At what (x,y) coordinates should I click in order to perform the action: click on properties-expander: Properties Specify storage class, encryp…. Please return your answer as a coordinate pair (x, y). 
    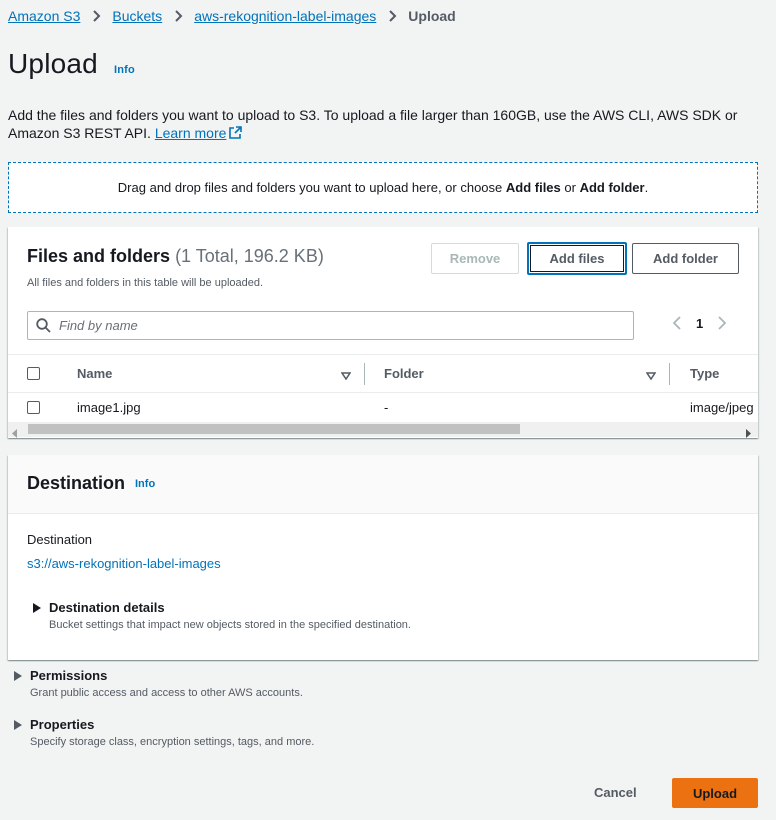
    Looking at the image, I should click on (164, 732).